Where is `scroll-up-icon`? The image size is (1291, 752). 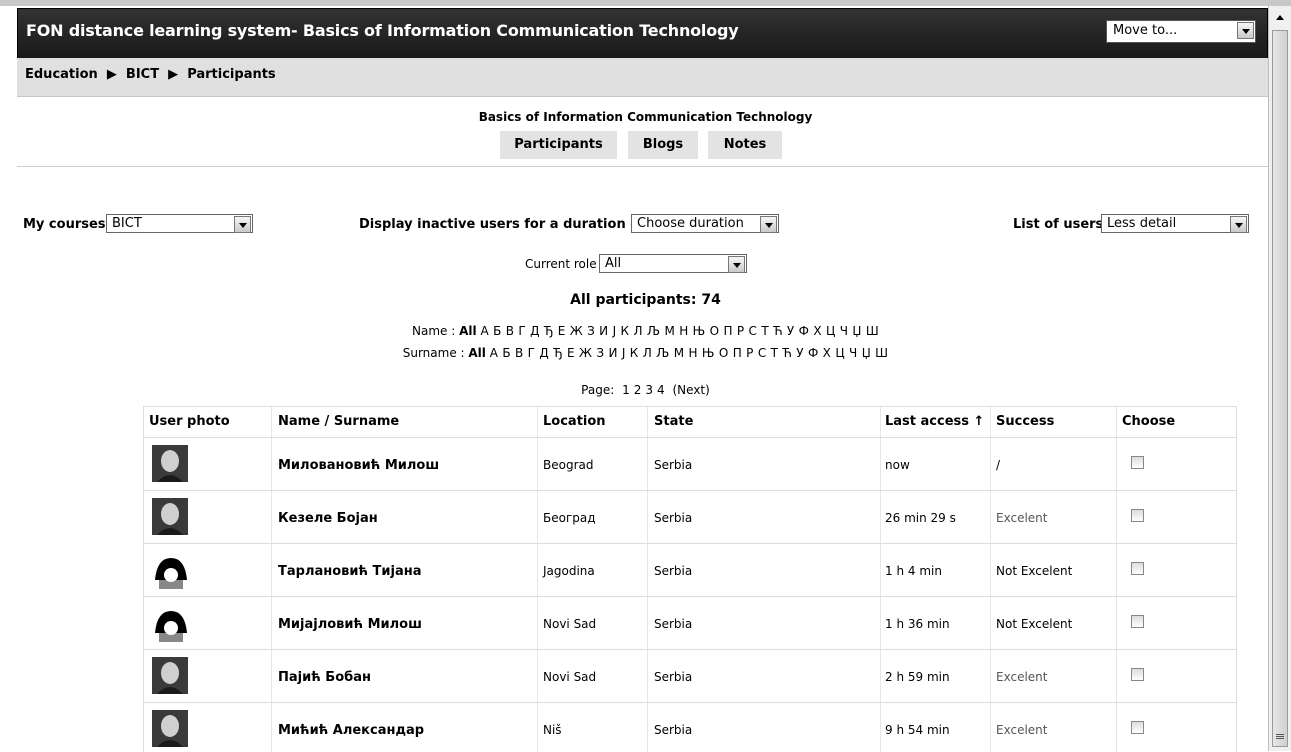 scroll-up-icon is located at coordinates (1280, 18).